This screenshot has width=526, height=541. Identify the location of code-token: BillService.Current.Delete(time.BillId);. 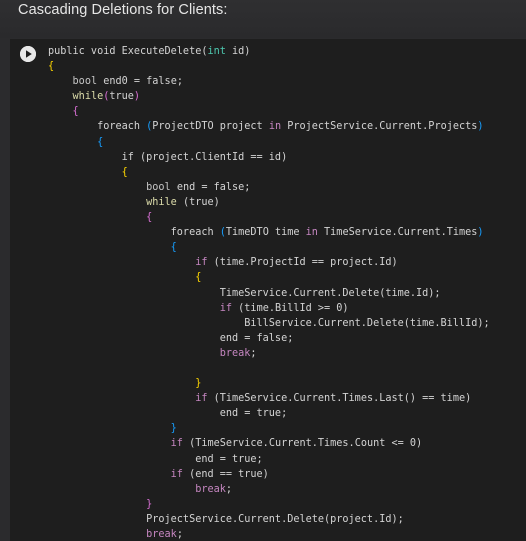
(269, 323).